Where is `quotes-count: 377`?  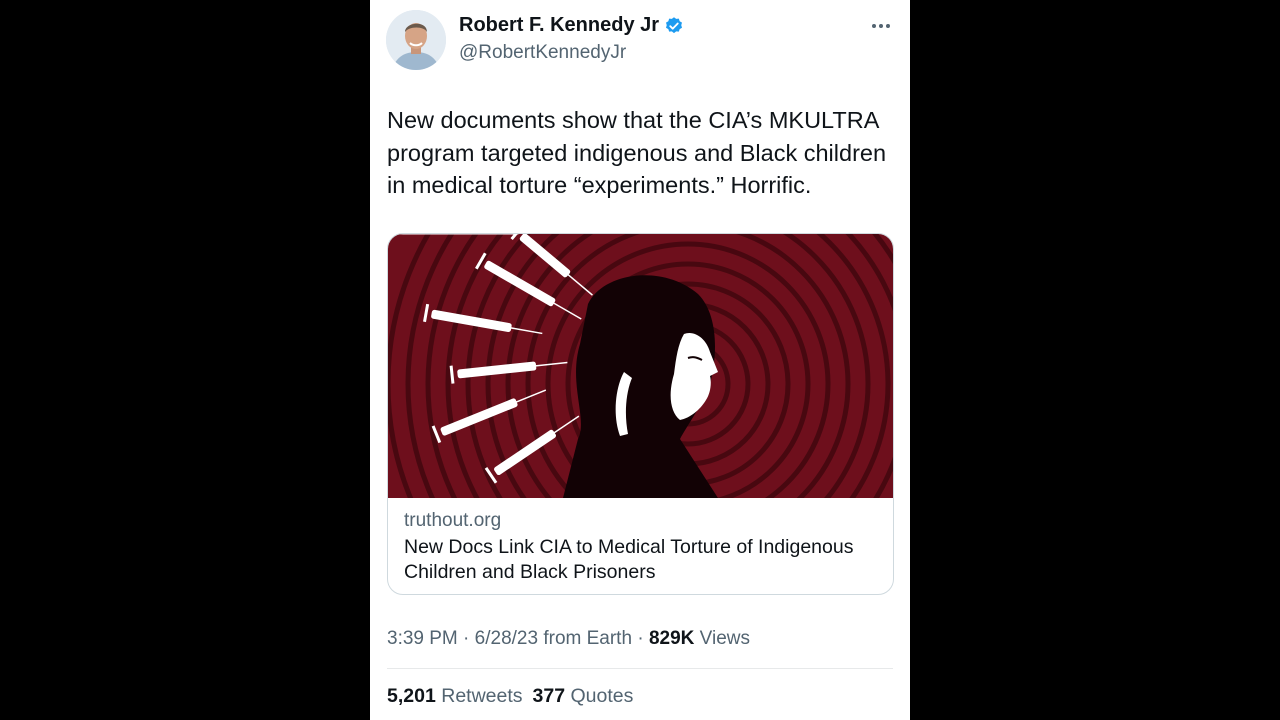
quotes-count: 377 is located at coordinates (549, 696).